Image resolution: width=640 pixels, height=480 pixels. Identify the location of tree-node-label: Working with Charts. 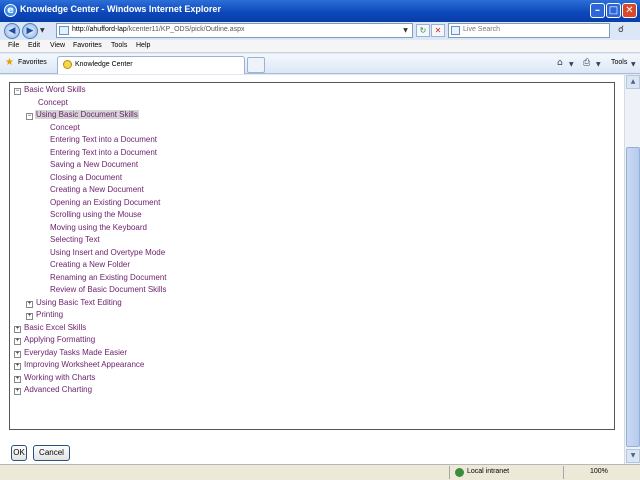
(59, 377).